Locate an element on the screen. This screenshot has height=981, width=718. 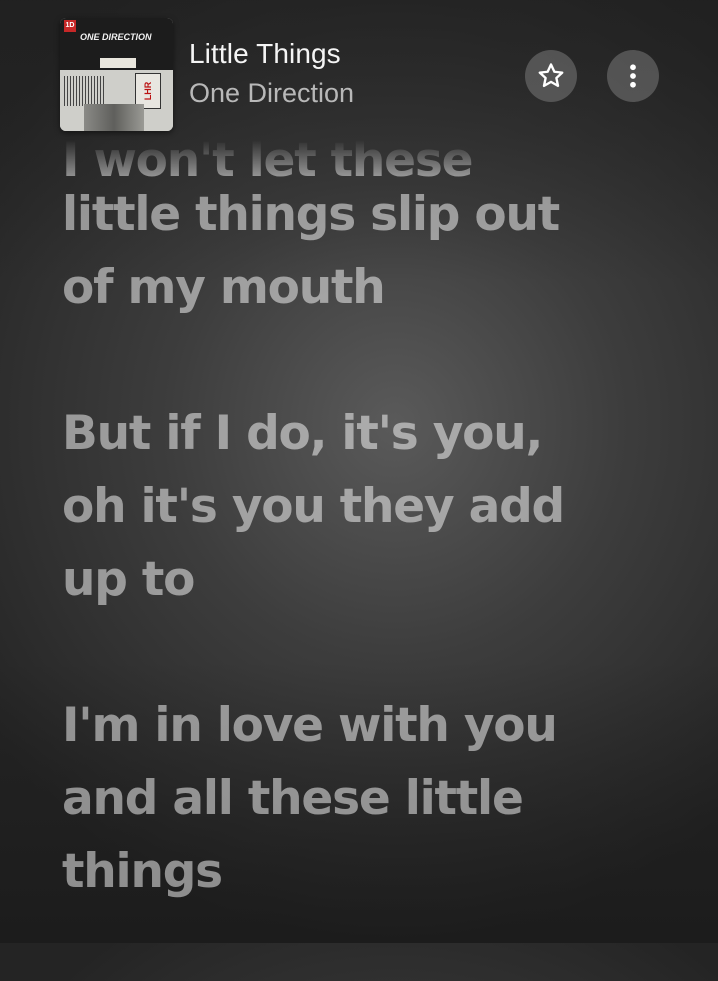
favorite-button is located at coordinates (551, 76).